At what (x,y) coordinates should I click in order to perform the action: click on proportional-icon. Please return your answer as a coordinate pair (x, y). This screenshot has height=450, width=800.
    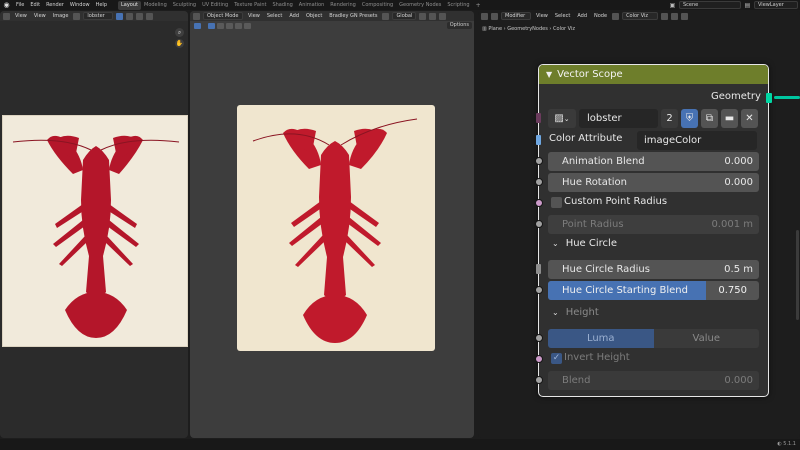
    Looking at the image, I should click on (443, 16).